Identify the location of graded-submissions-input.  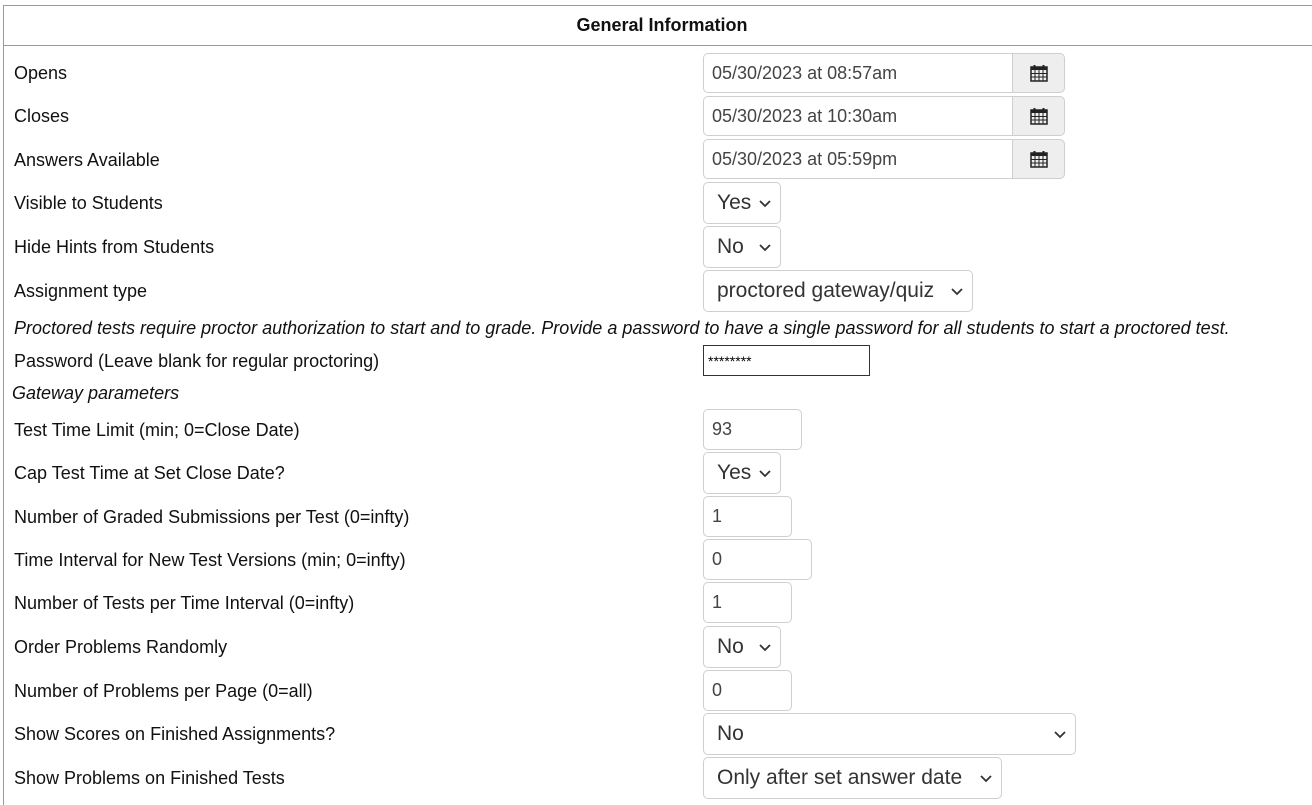
(747, 516).